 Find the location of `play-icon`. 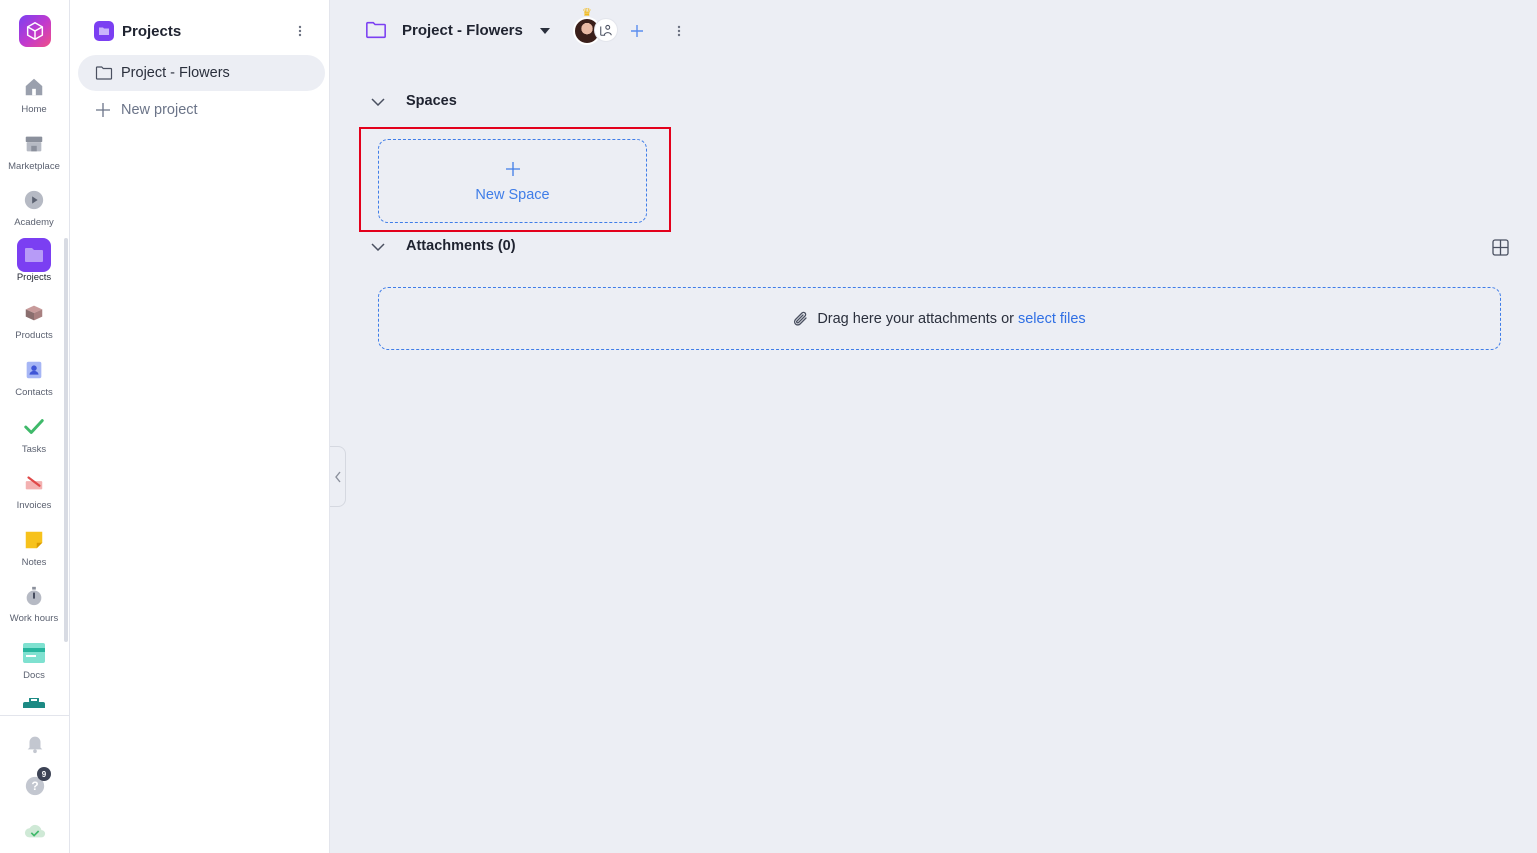

play-icon is located at coordinates (34, 200).